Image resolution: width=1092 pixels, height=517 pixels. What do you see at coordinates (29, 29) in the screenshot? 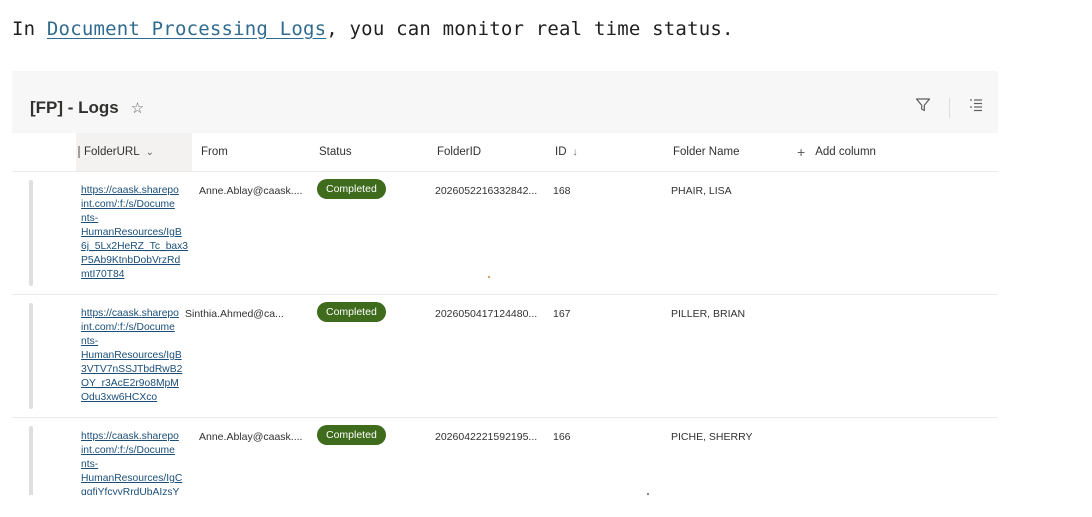
I see `intro-prefix: In` at bounding box center [29, 29].